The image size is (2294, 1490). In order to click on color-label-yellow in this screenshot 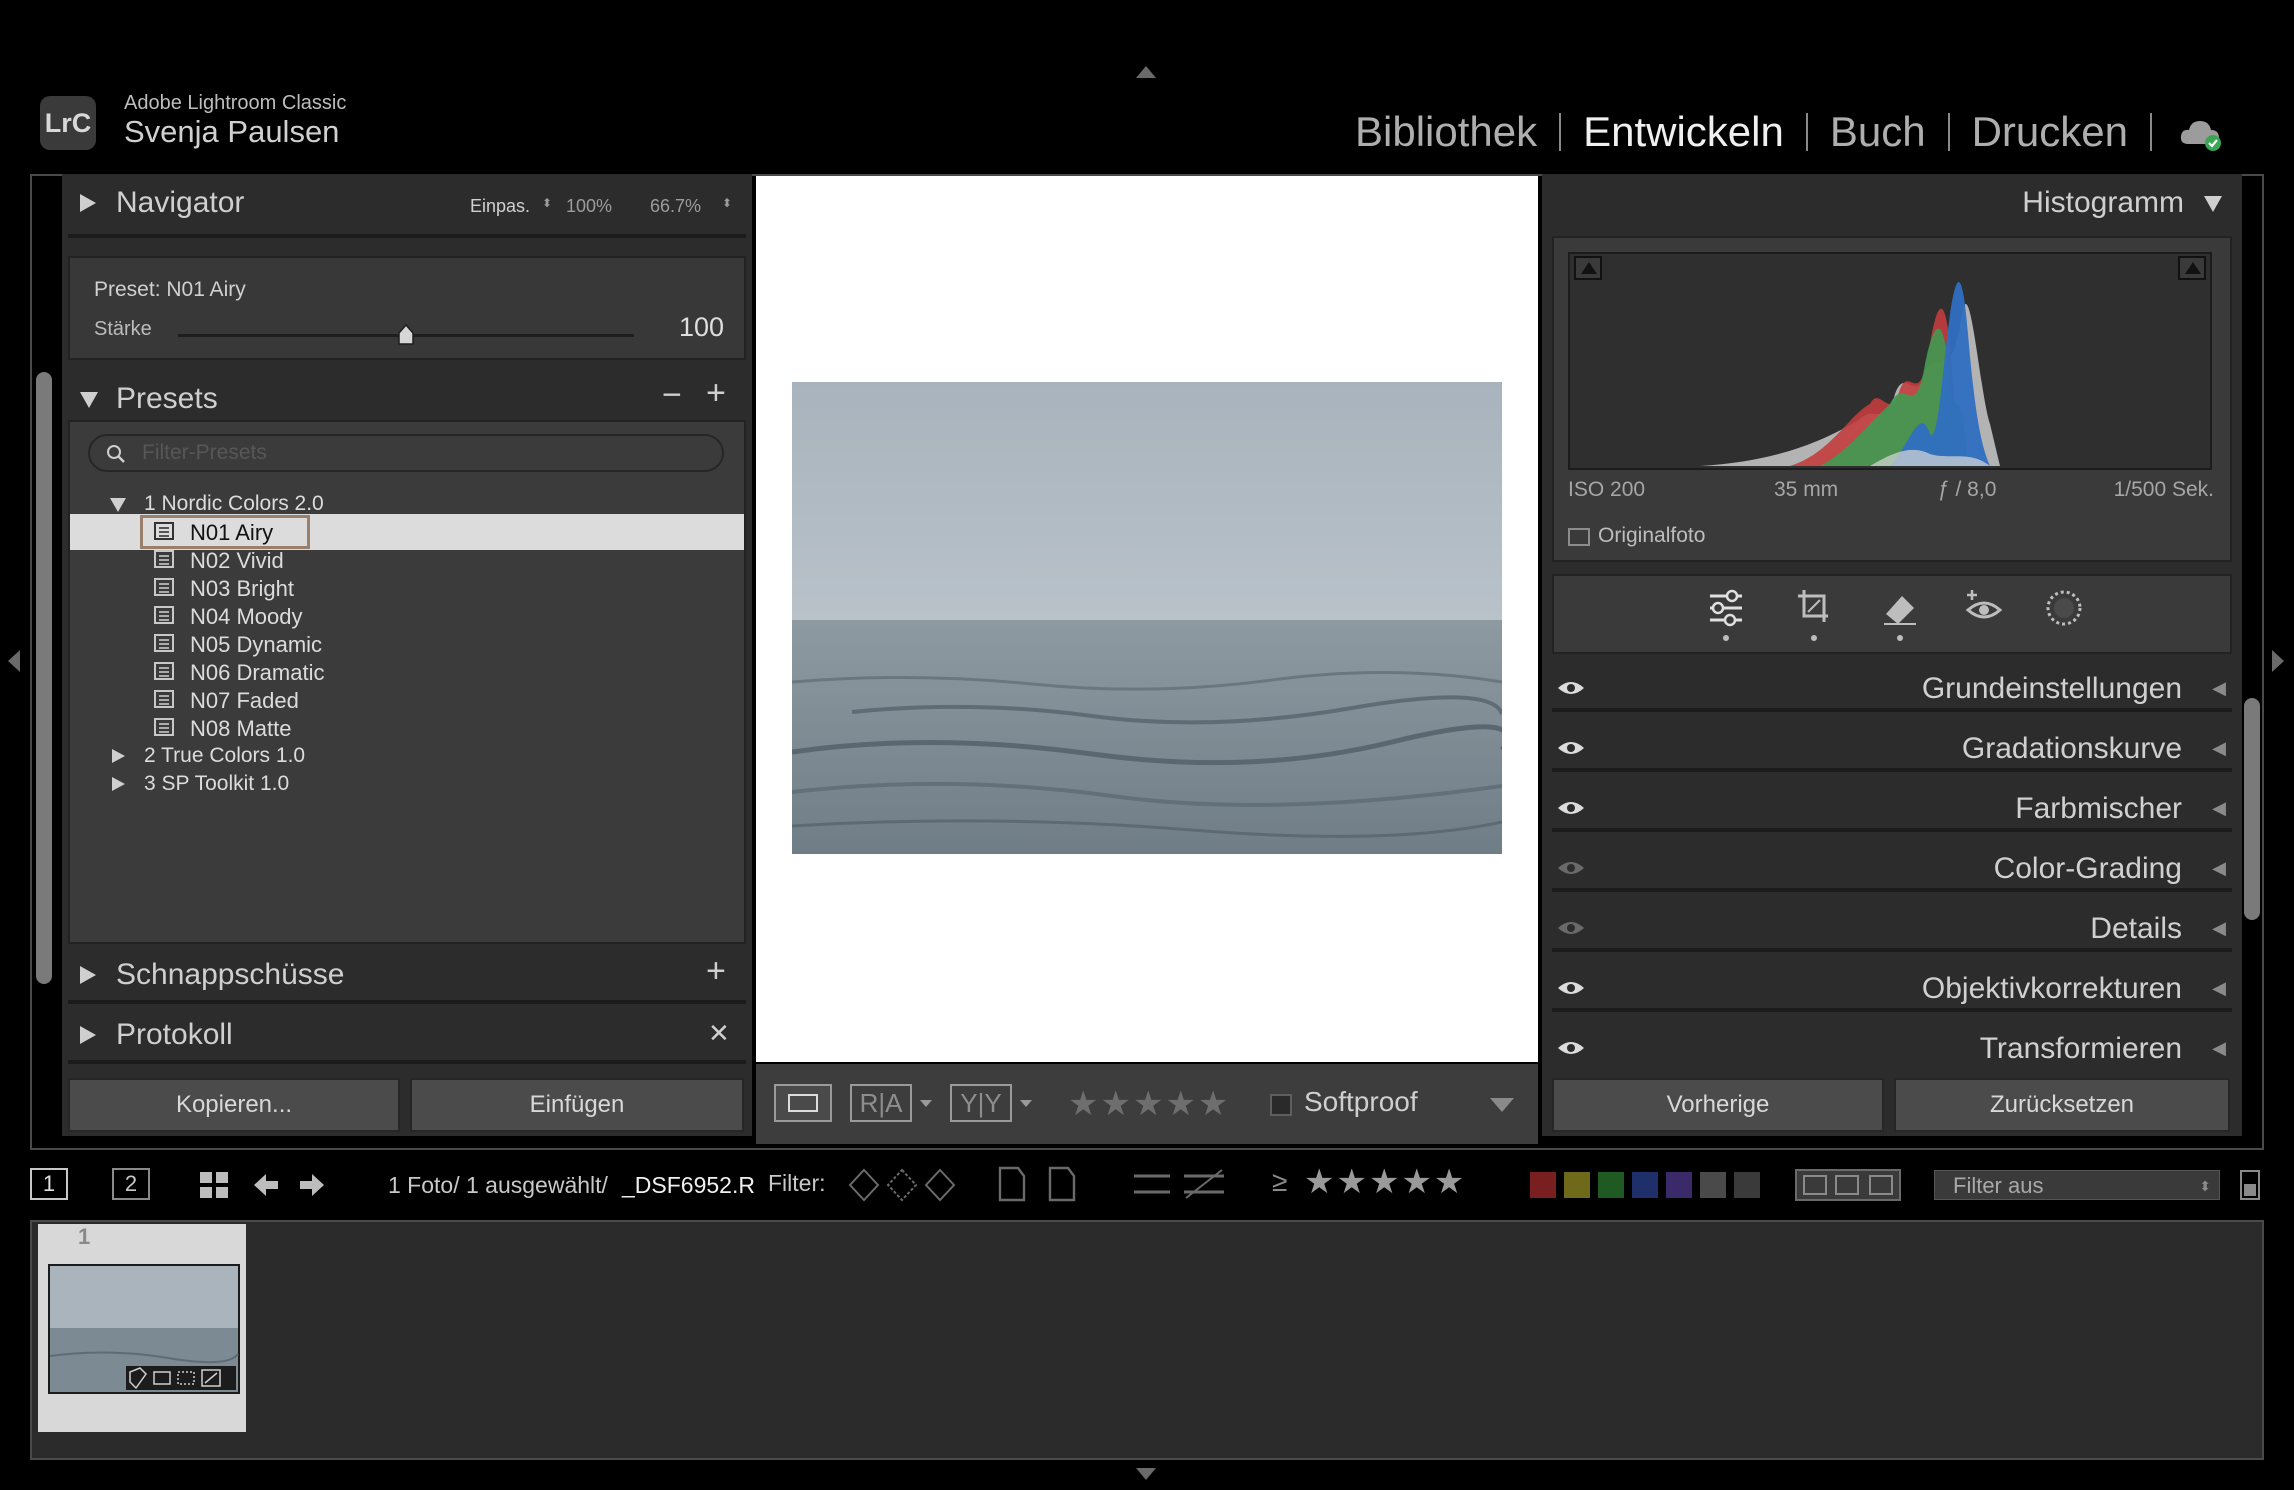, I will do `click(1577, 1185)`.